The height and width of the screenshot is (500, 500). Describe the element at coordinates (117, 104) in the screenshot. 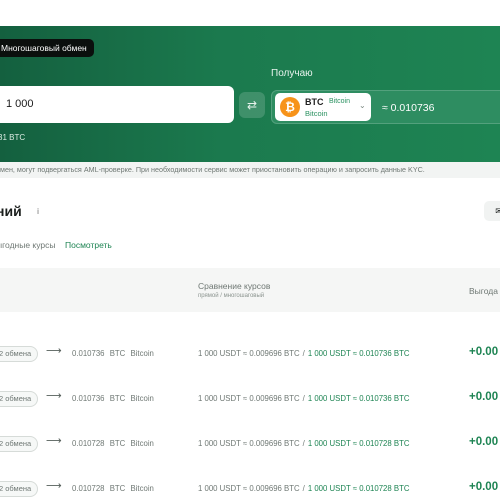

I see `send-amount-input: 1 000` at that location.